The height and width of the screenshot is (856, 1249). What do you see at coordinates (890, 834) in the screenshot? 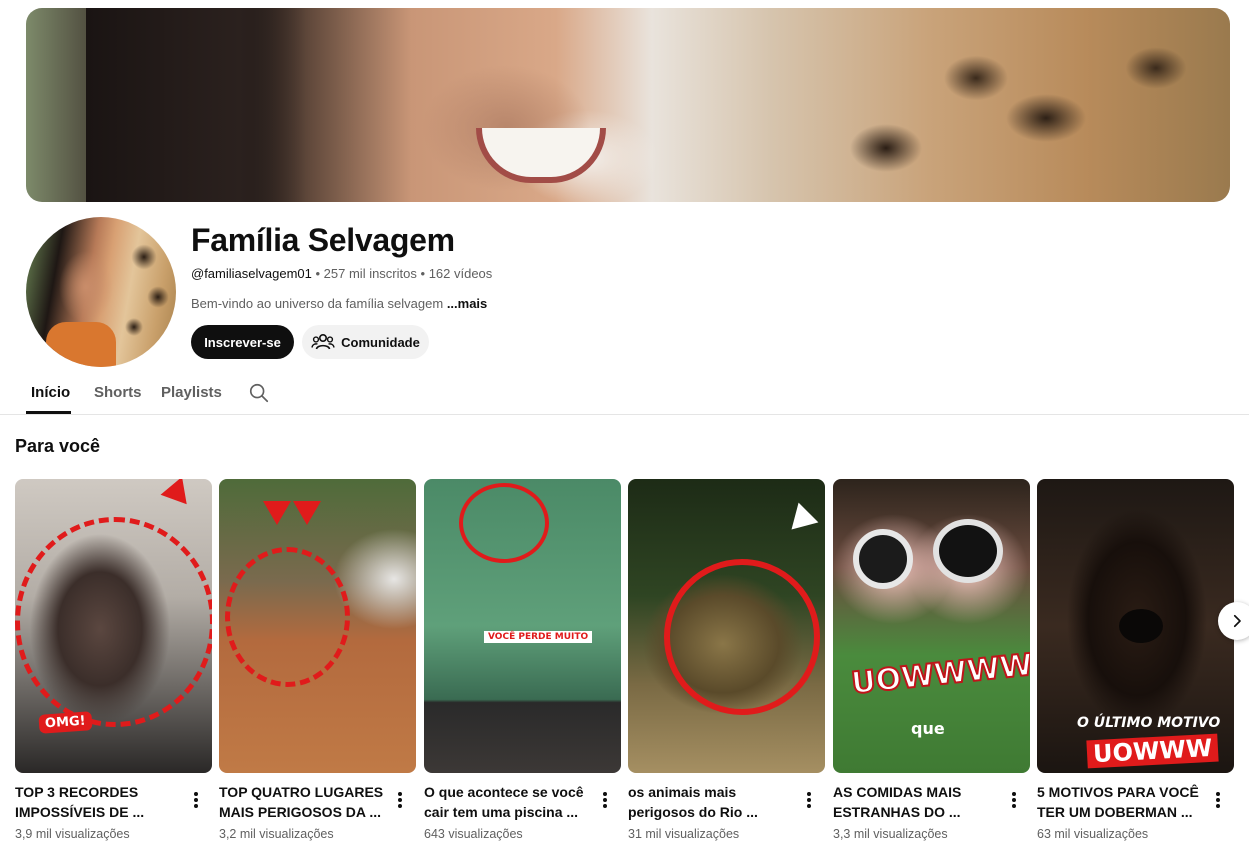
I see `video-views: 3,3 mil visualizações` at bounding box center [890, 834].